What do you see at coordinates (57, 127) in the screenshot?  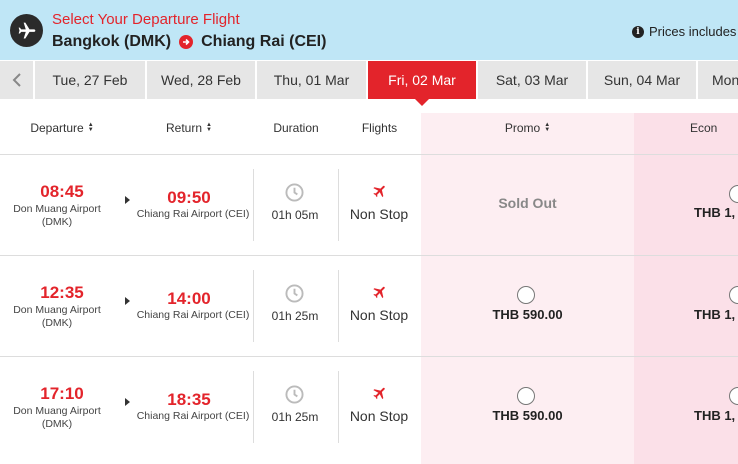 I see `departure-header-label: Departure` at bounding box center [57, 127].